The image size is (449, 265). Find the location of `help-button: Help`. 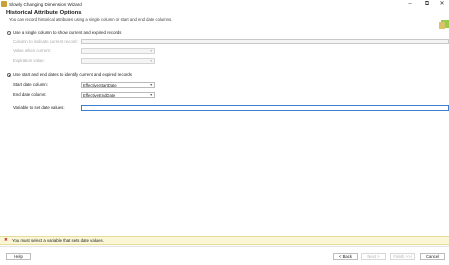

help-button: Help is located at coordinates (18, 256).